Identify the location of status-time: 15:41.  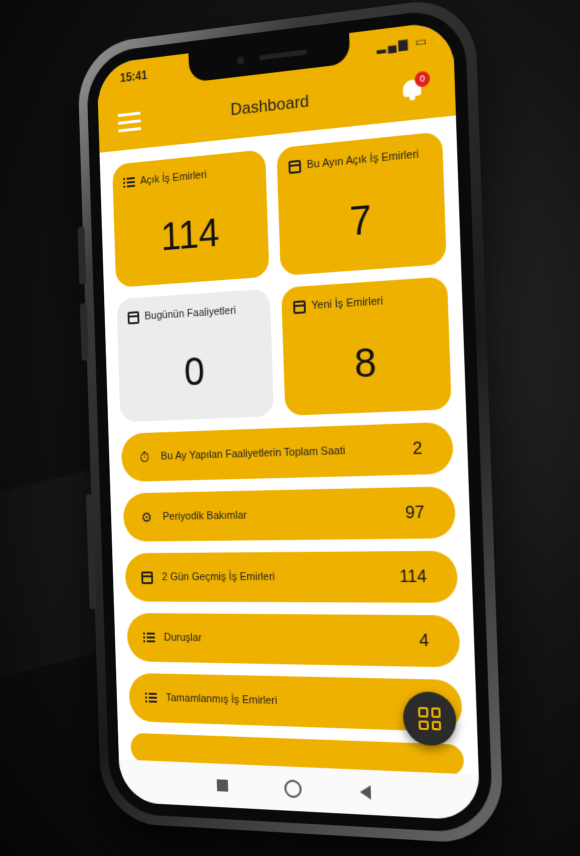
(133, 77).